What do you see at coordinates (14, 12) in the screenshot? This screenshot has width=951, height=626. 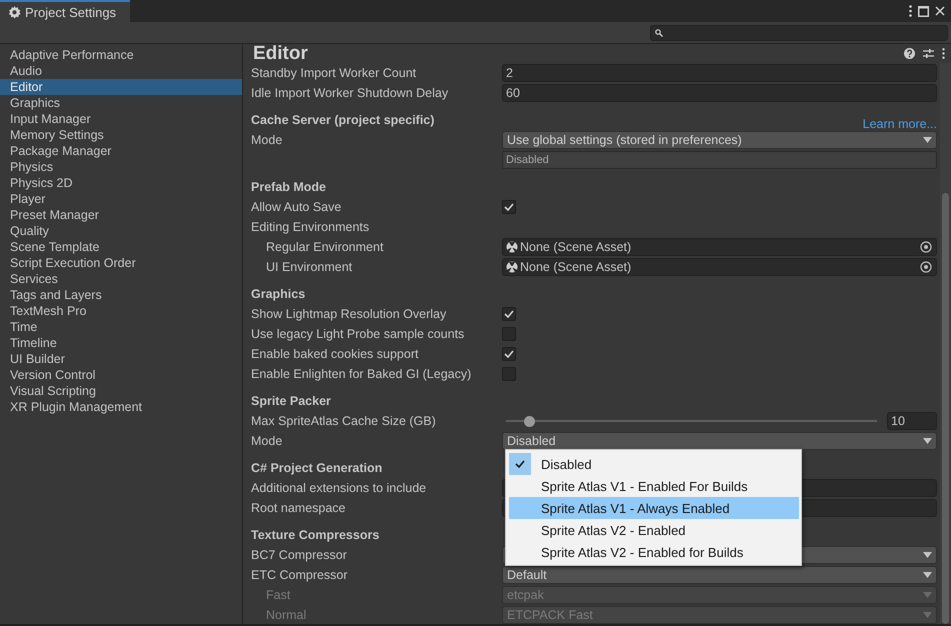 I see `gear-icon` at bounding box center [14, 12].